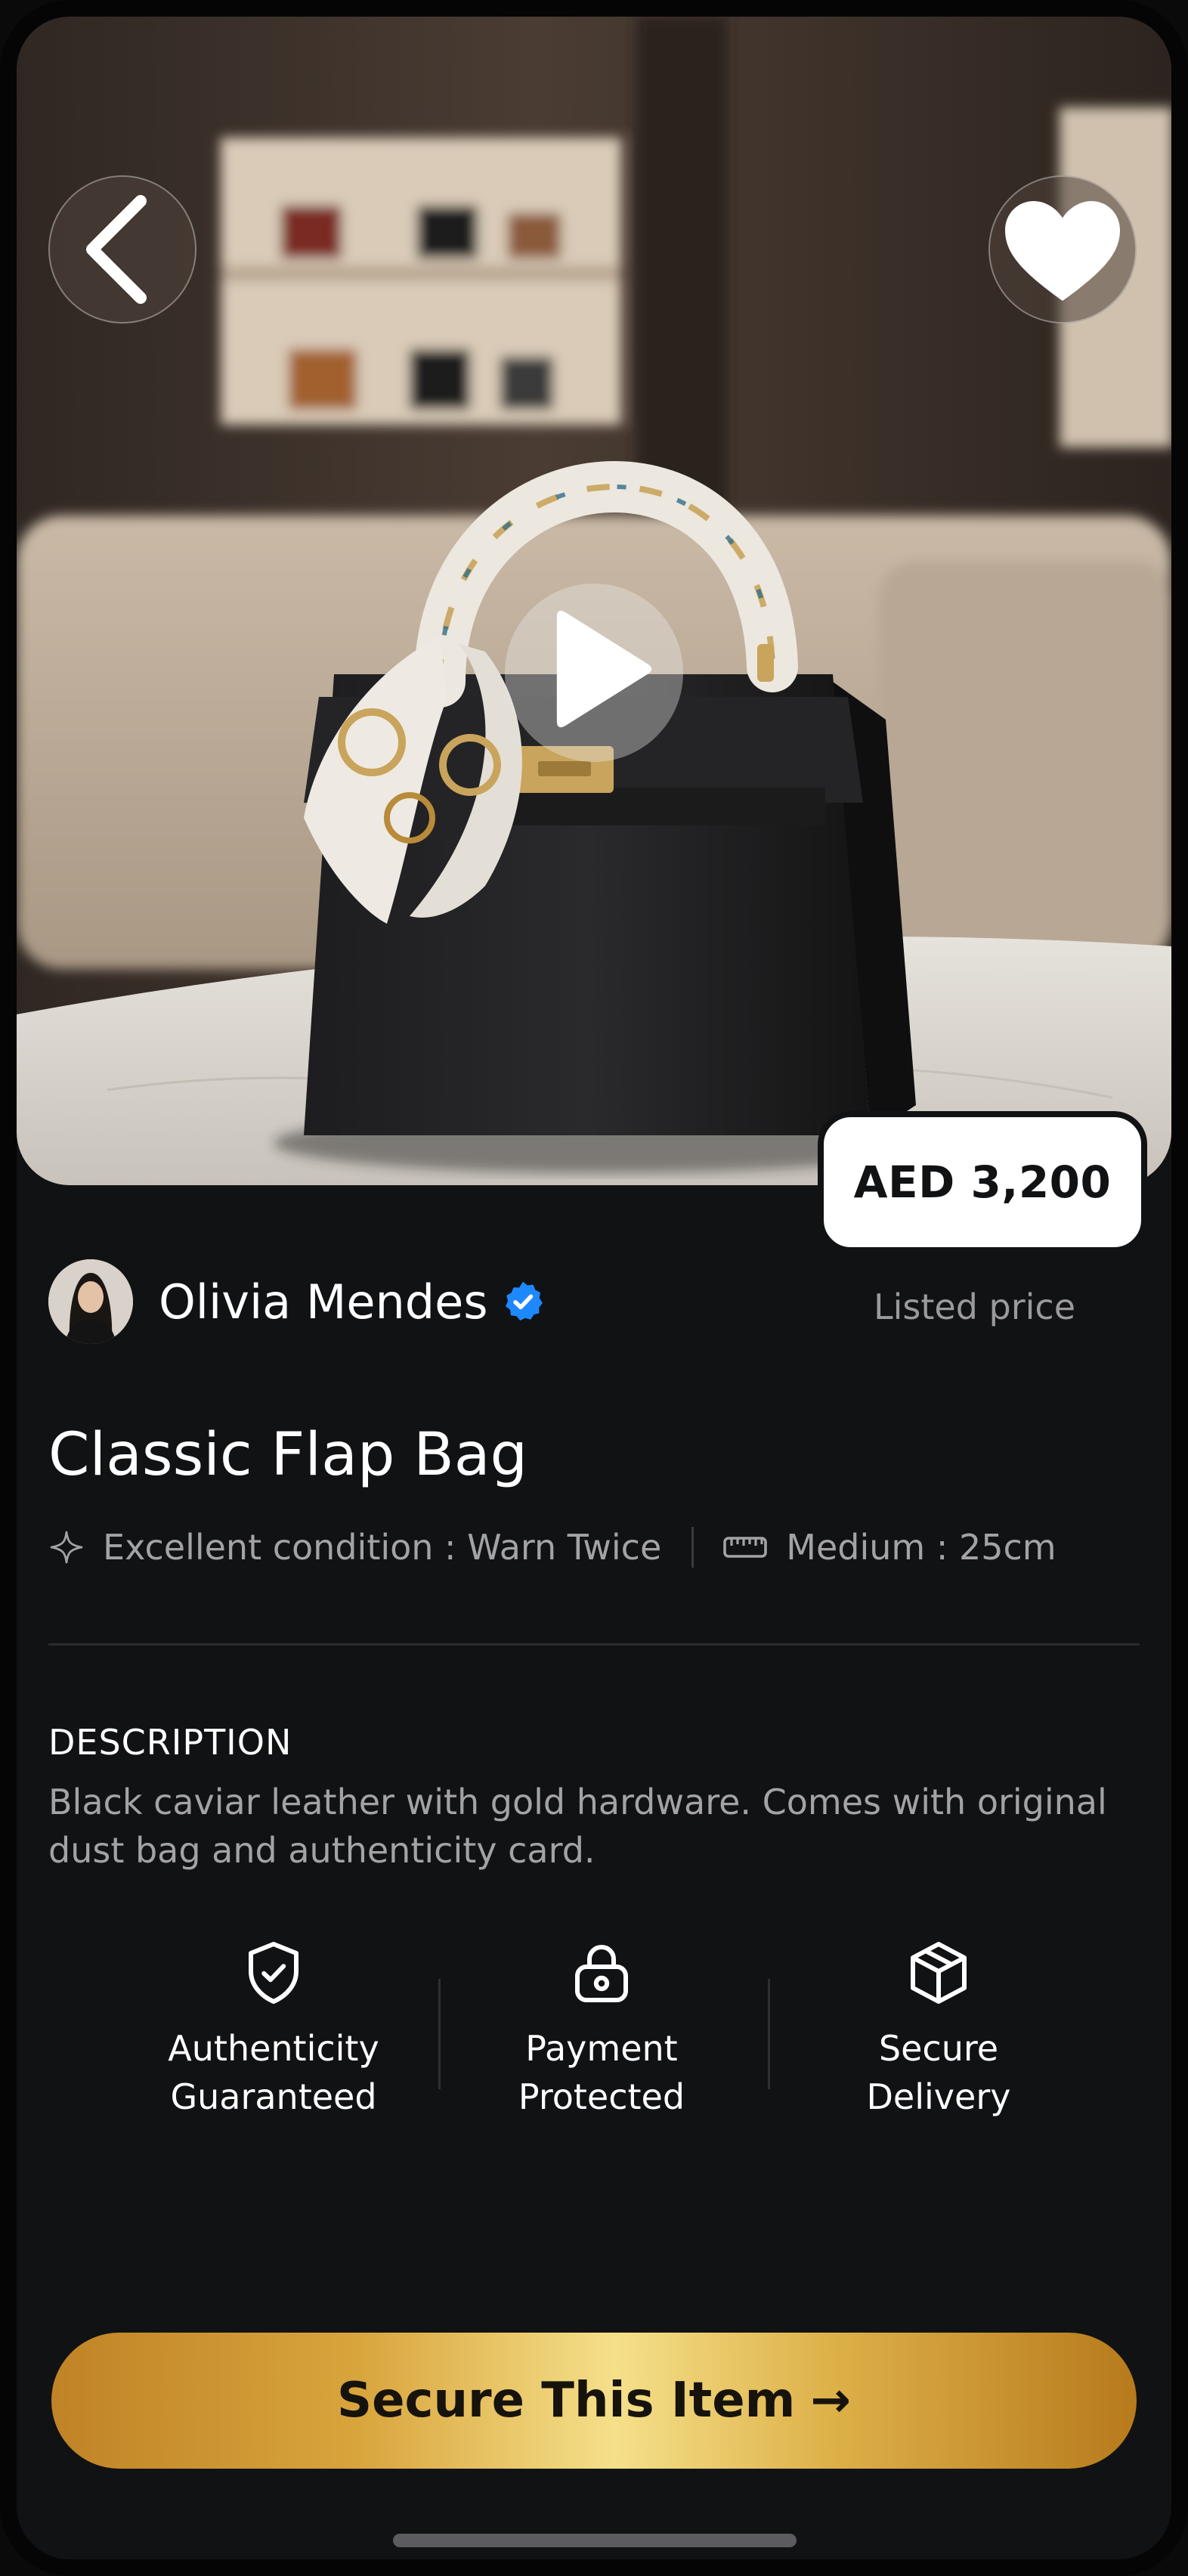 The image size is (1188, 2576). I want to click on condition-text: Excellent condition : Warn Twice, so click(383, 1547).